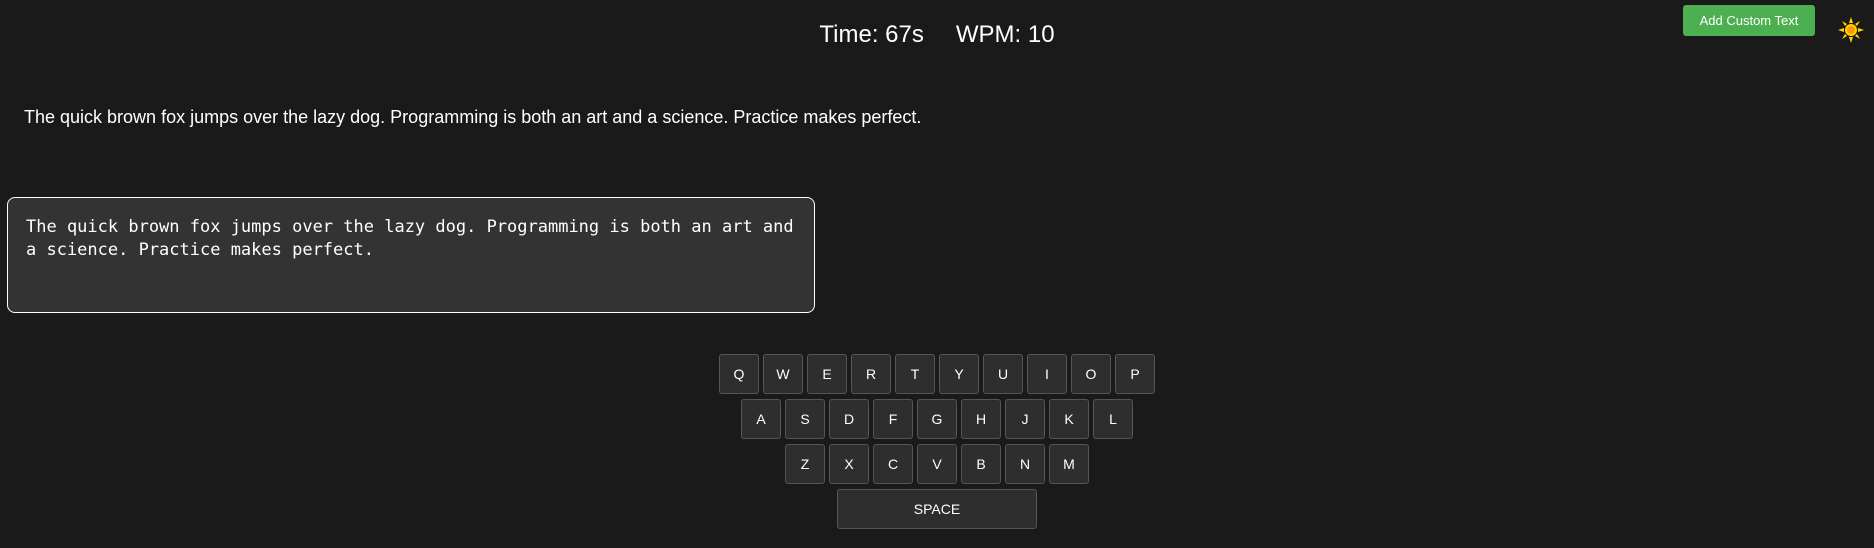 The image size is (1874, 548). I want to click on key-h: H, so click(981, 419).